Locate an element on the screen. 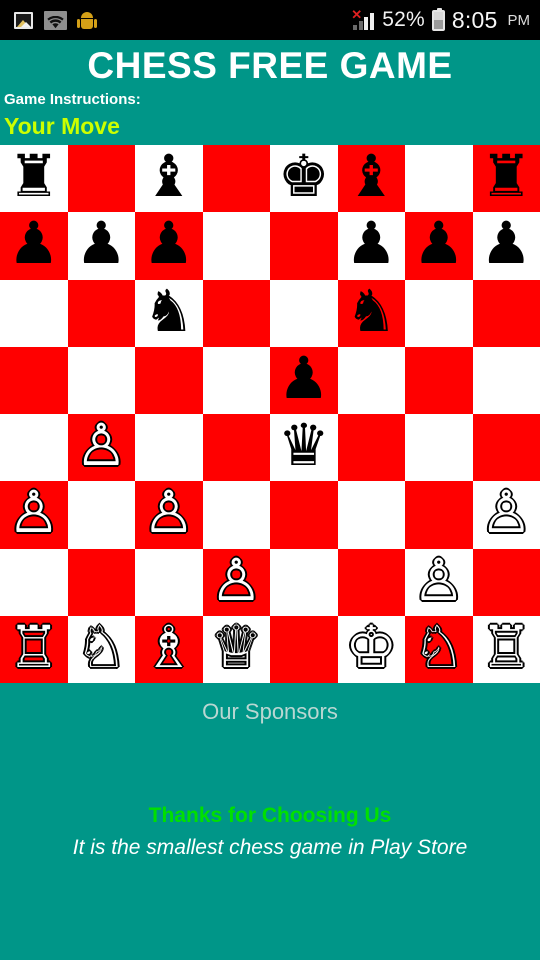 The height and width of the screenshot is (960, 540). board-square-g5 is located at coordinates (439, 380).